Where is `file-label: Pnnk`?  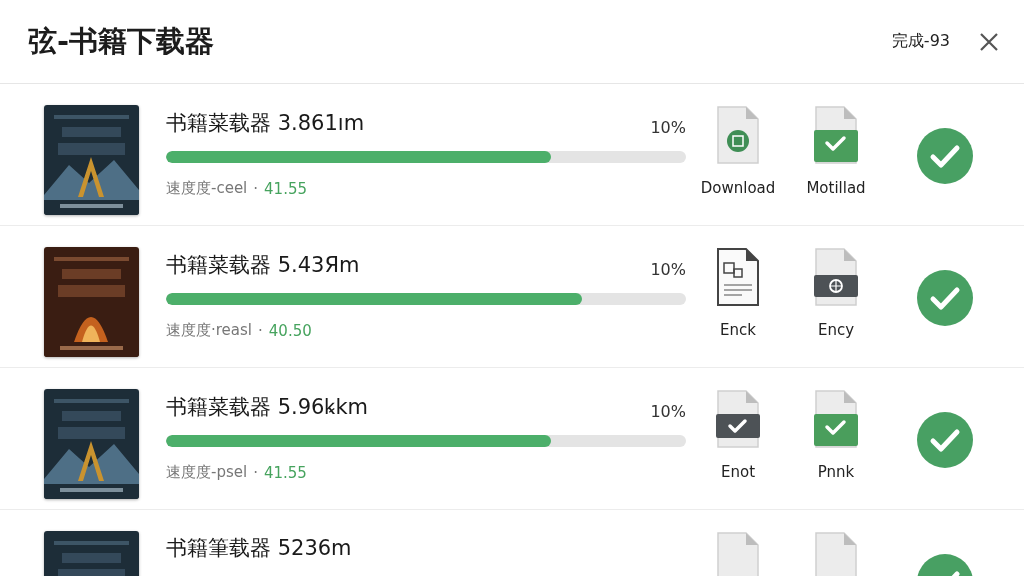 file-label: Pnnk is located at coordinates (836, 472).